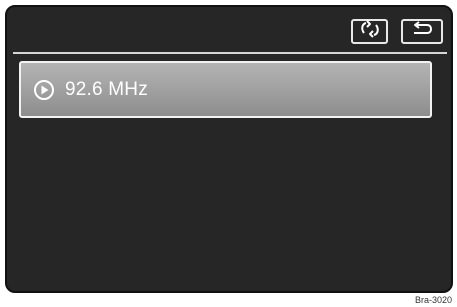 Image resolution: width=457 pixels, height=307 pixels. Describe the element at coordinates (230, 53) in the screenshot. I see `header-divider` at that location.